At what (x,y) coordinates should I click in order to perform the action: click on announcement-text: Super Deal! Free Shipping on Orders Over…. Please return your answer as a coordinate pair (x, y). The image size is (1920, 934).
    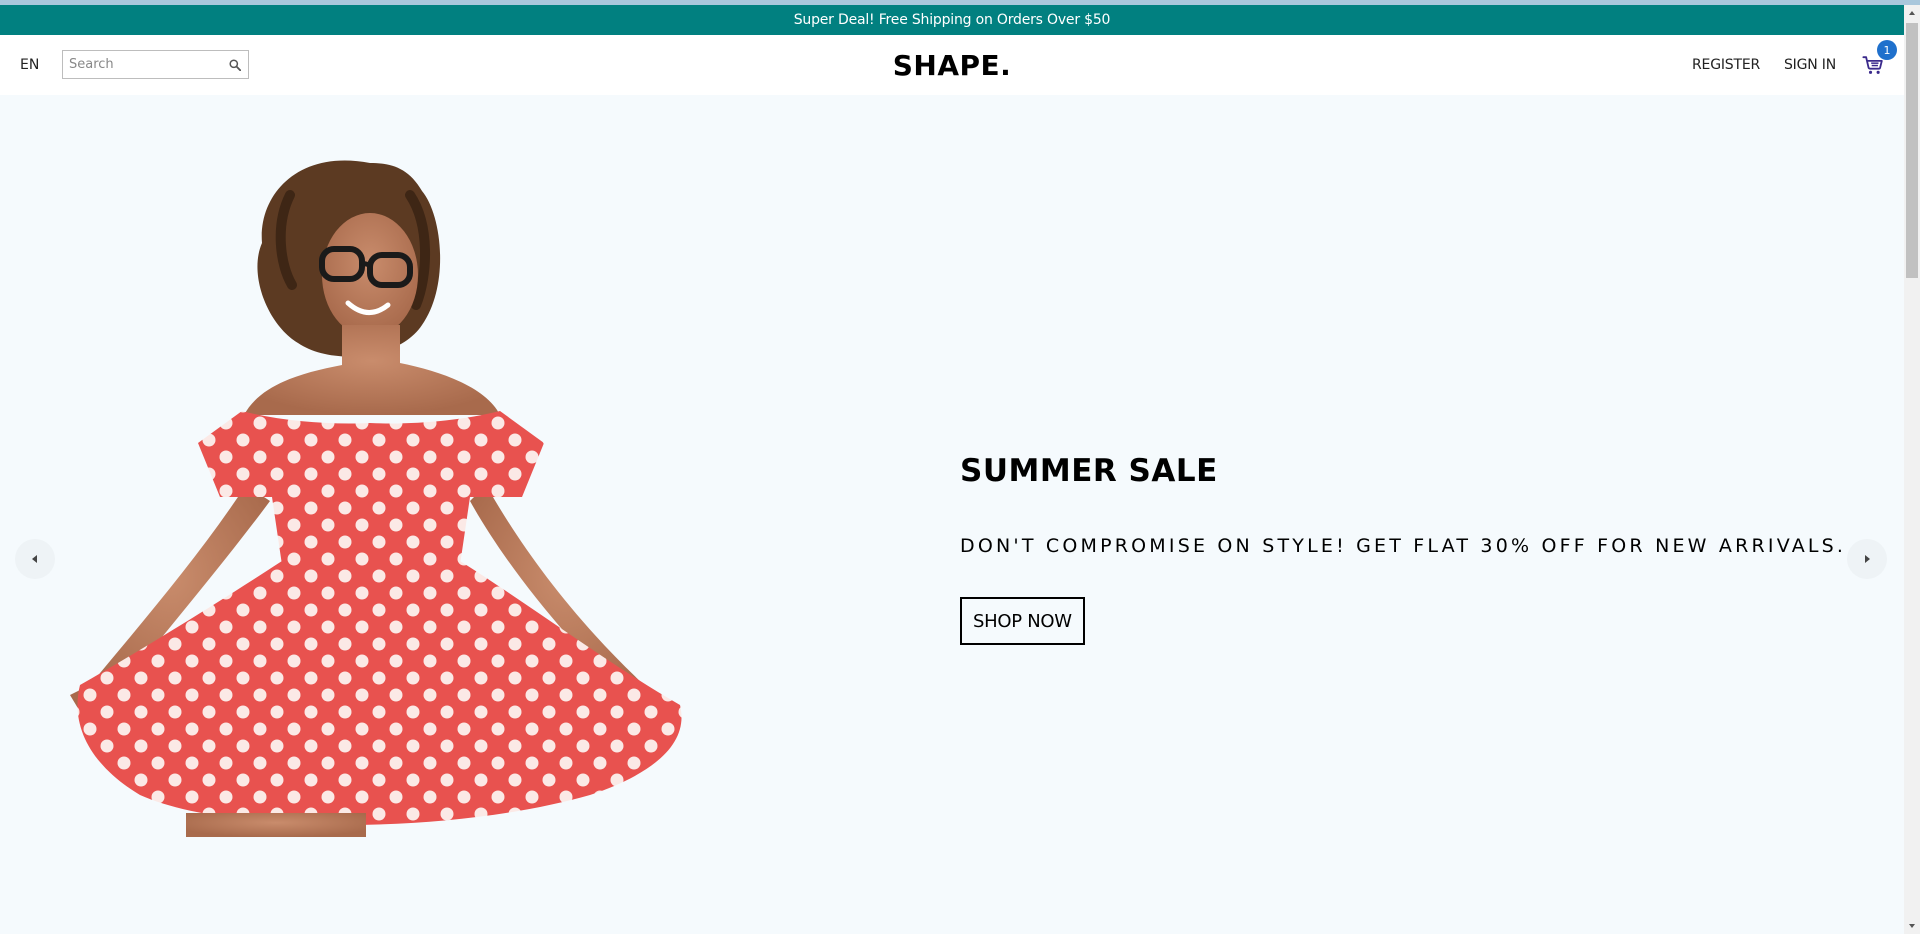
    Looking at the image, I should click on (952, 20).